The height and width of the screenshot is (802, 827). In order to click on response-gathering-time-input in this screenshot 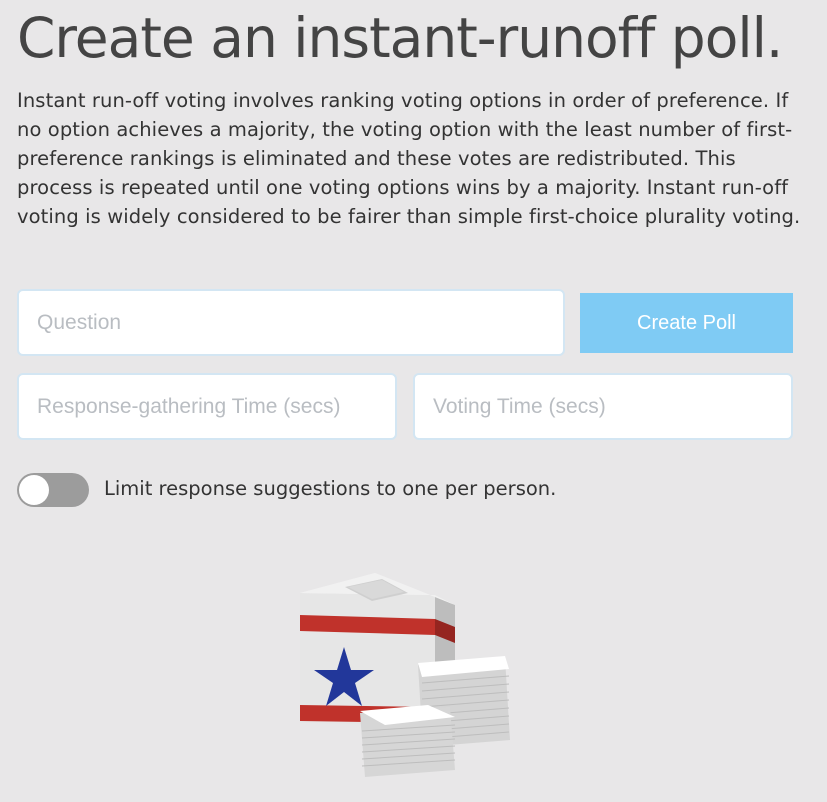, I will do `click(207, 406)`.